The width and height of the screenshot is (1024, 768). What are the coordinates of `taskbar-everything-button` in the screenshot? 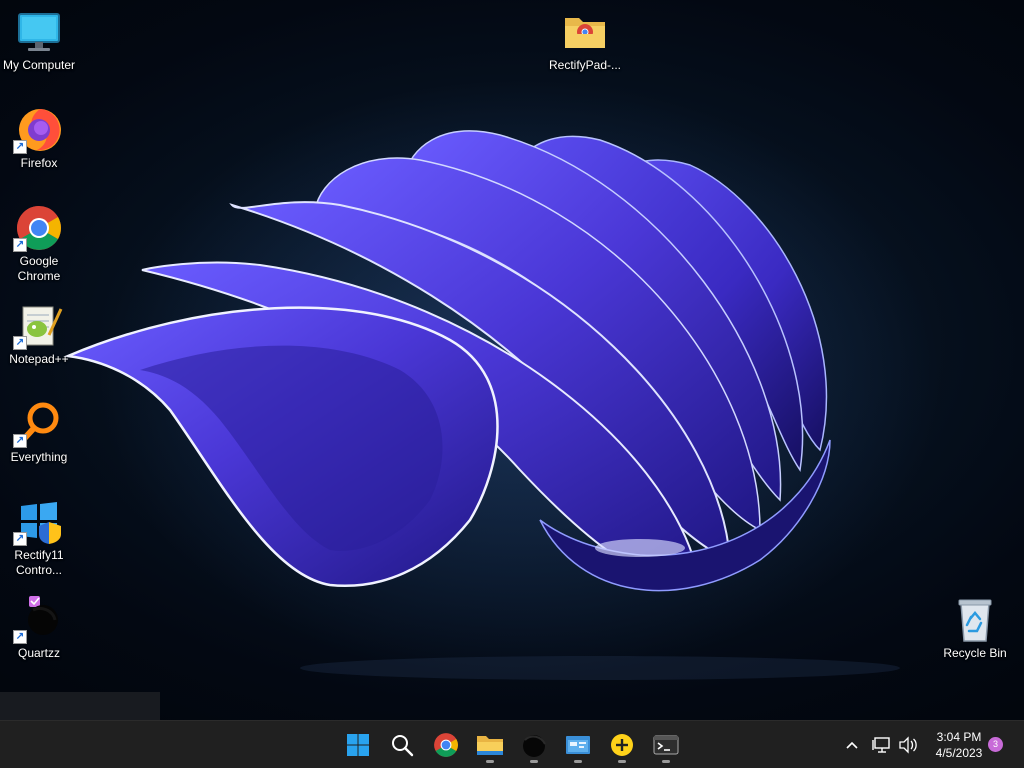 It's located at (622, 745).